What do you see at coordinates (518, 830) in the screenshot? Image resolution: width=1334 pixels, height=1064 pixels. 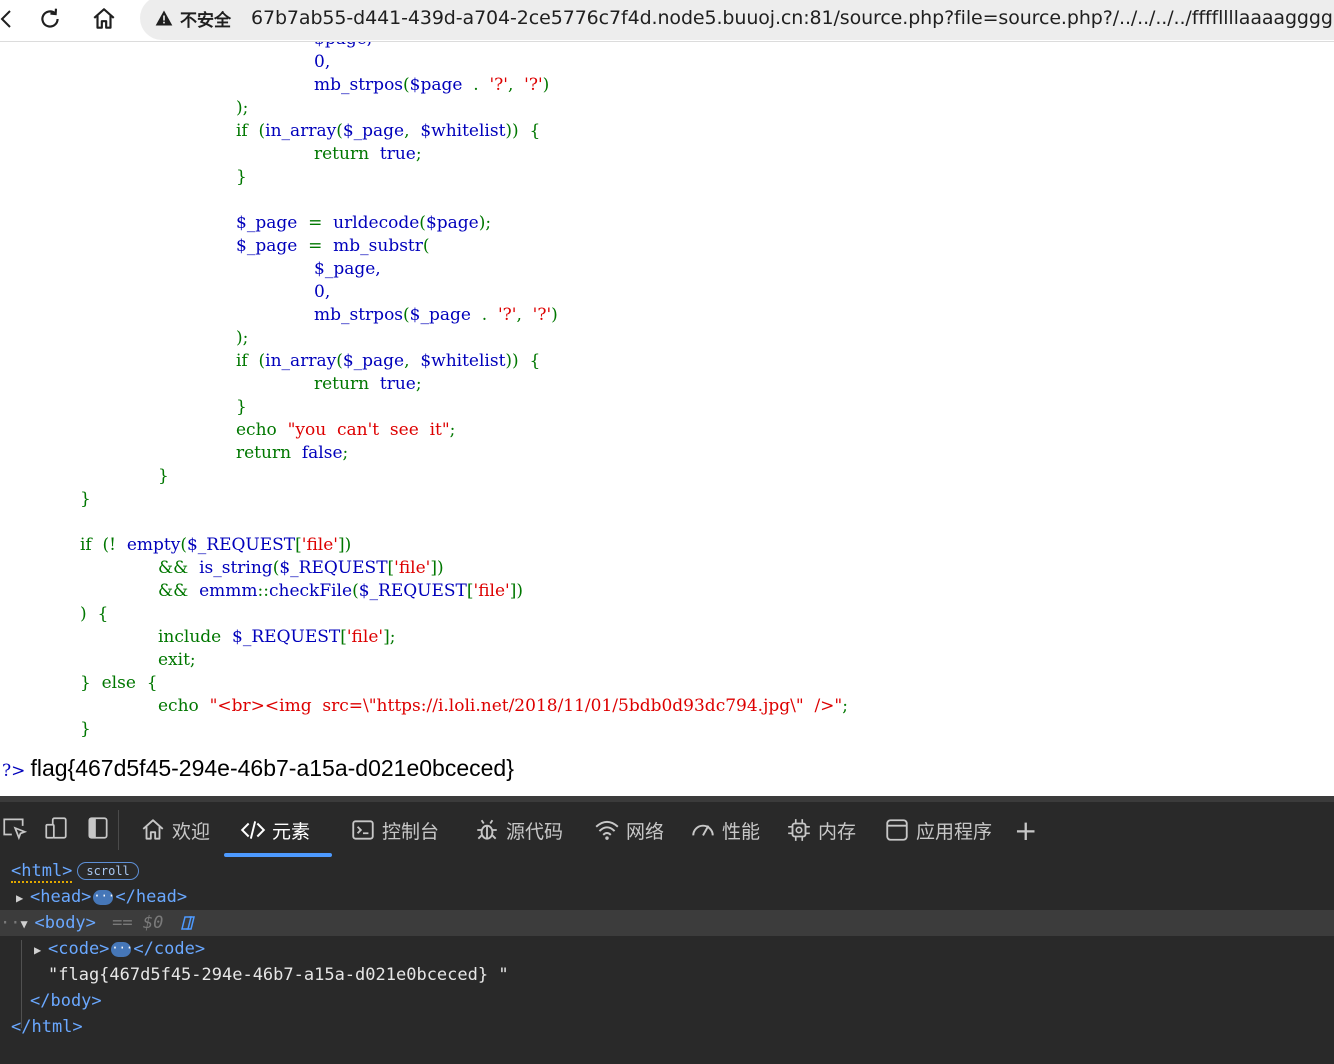 I see `tab-sources: 源代码` at bounding box center [518, 830].